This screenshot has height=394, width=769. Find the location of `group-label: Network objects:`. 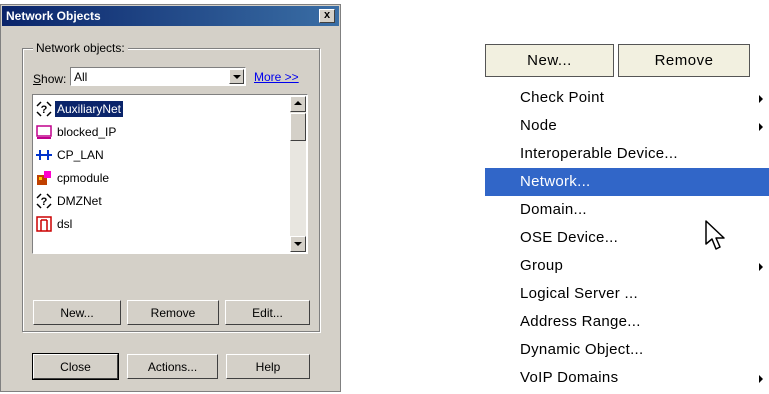

group-label: Network objects: is located at coordinates (80, 48).